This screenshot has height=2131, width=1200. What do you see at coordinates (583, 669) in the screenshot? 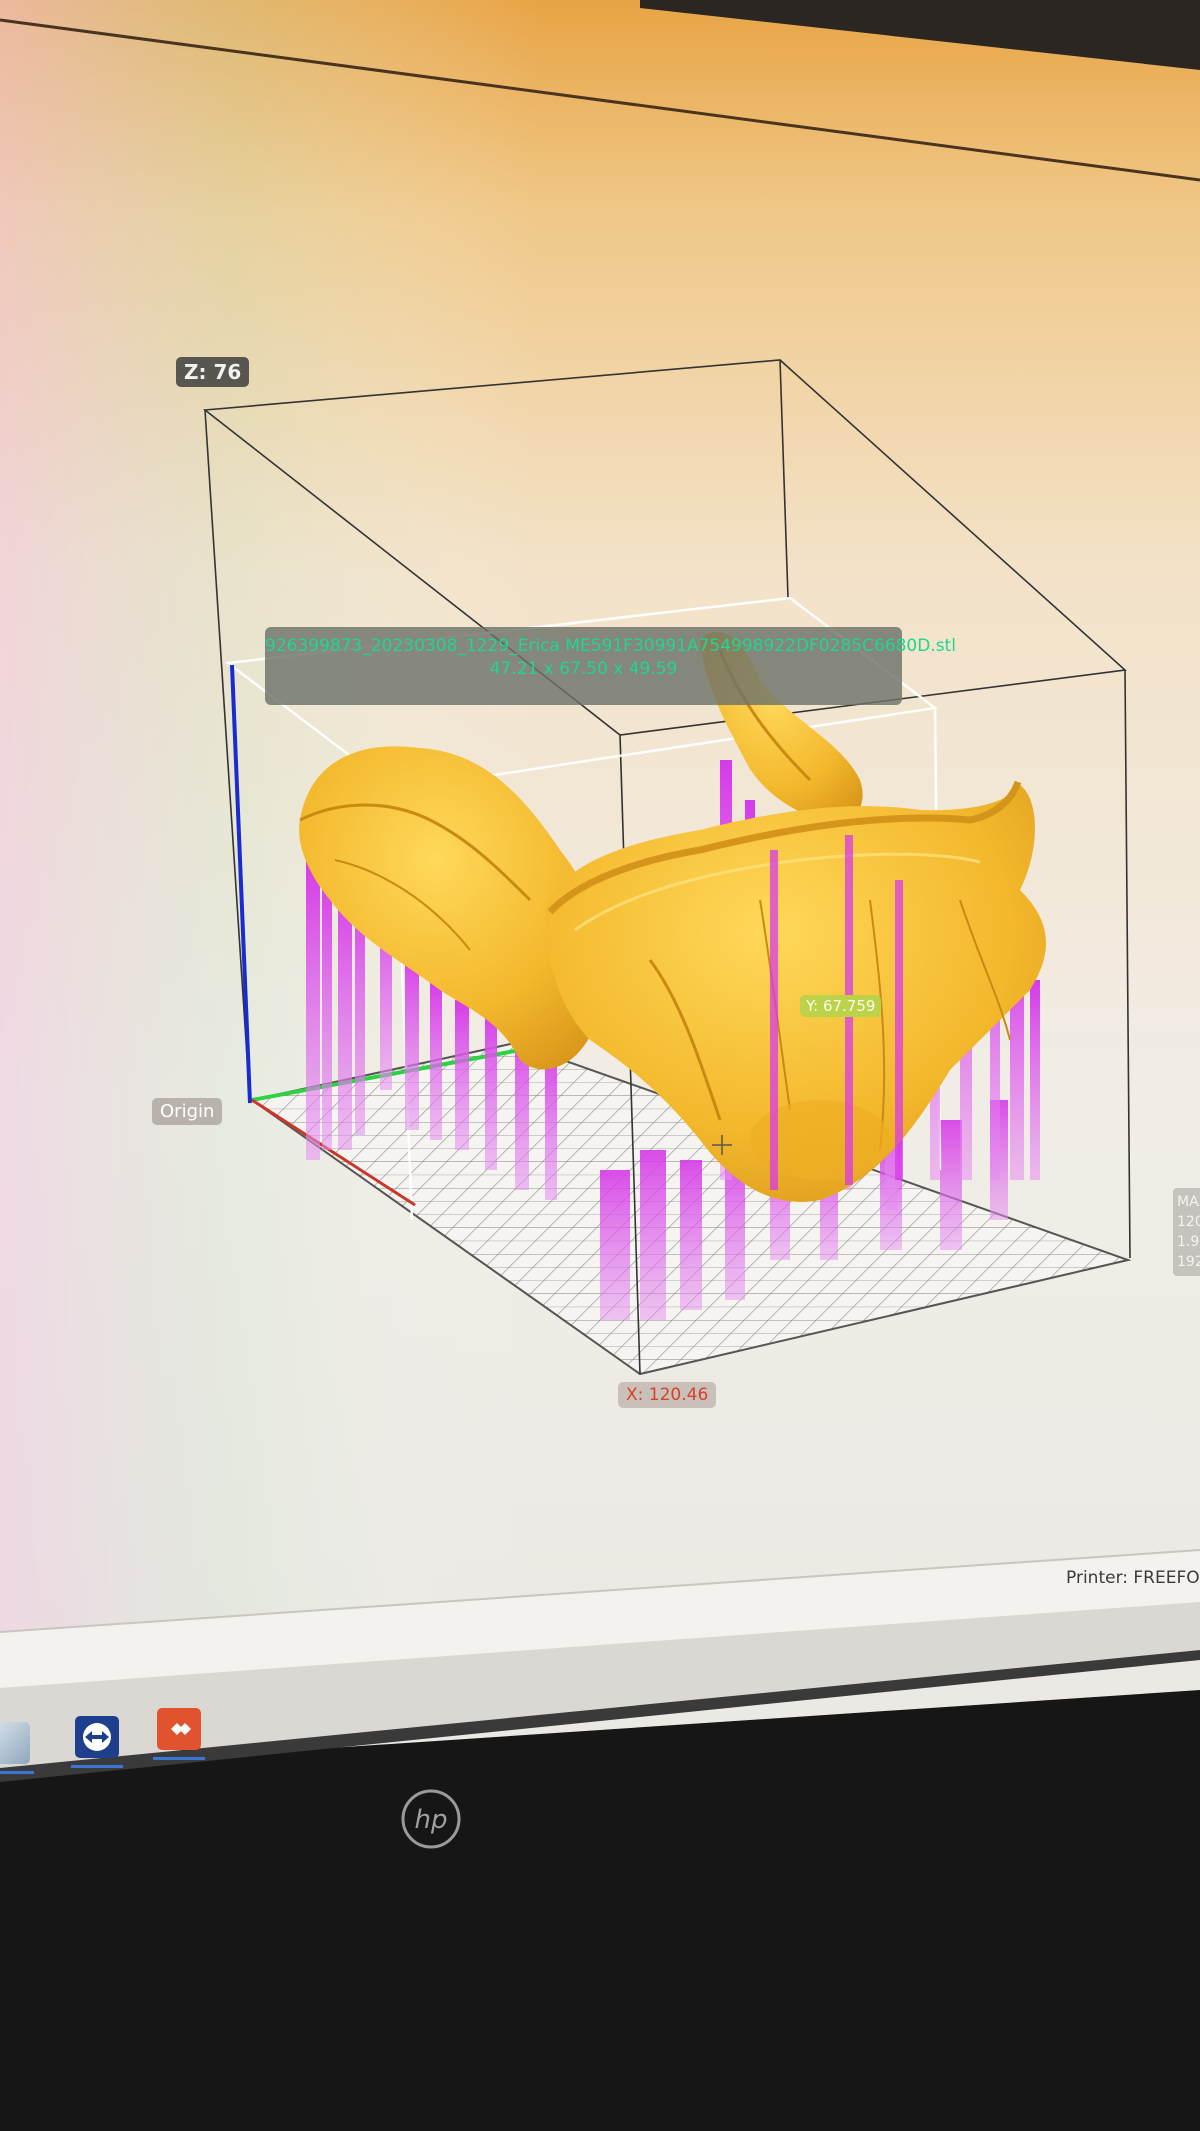
I see `model-dimensions: 47.21 x 67.50 x 49.59` at bounding box center [583, 669].